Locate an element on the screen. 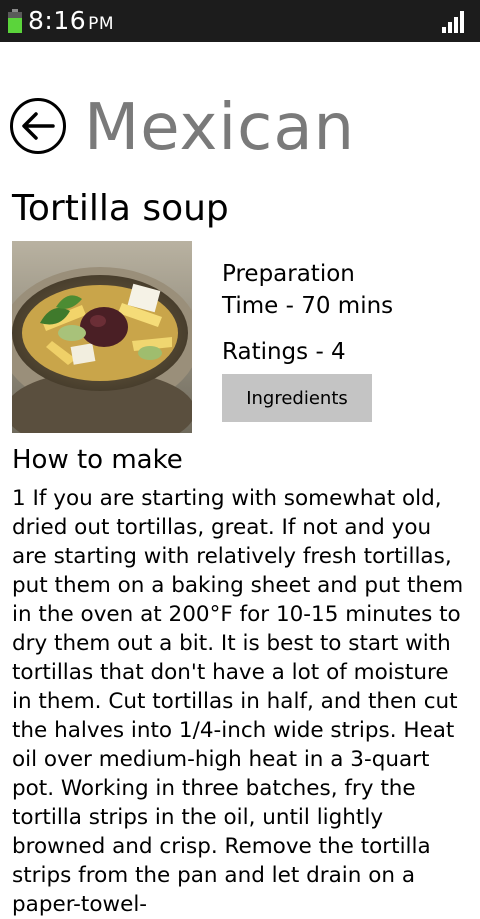 This screenshot has height=919, width=480. page-title: Mexican is located at coordinates (220, 128).